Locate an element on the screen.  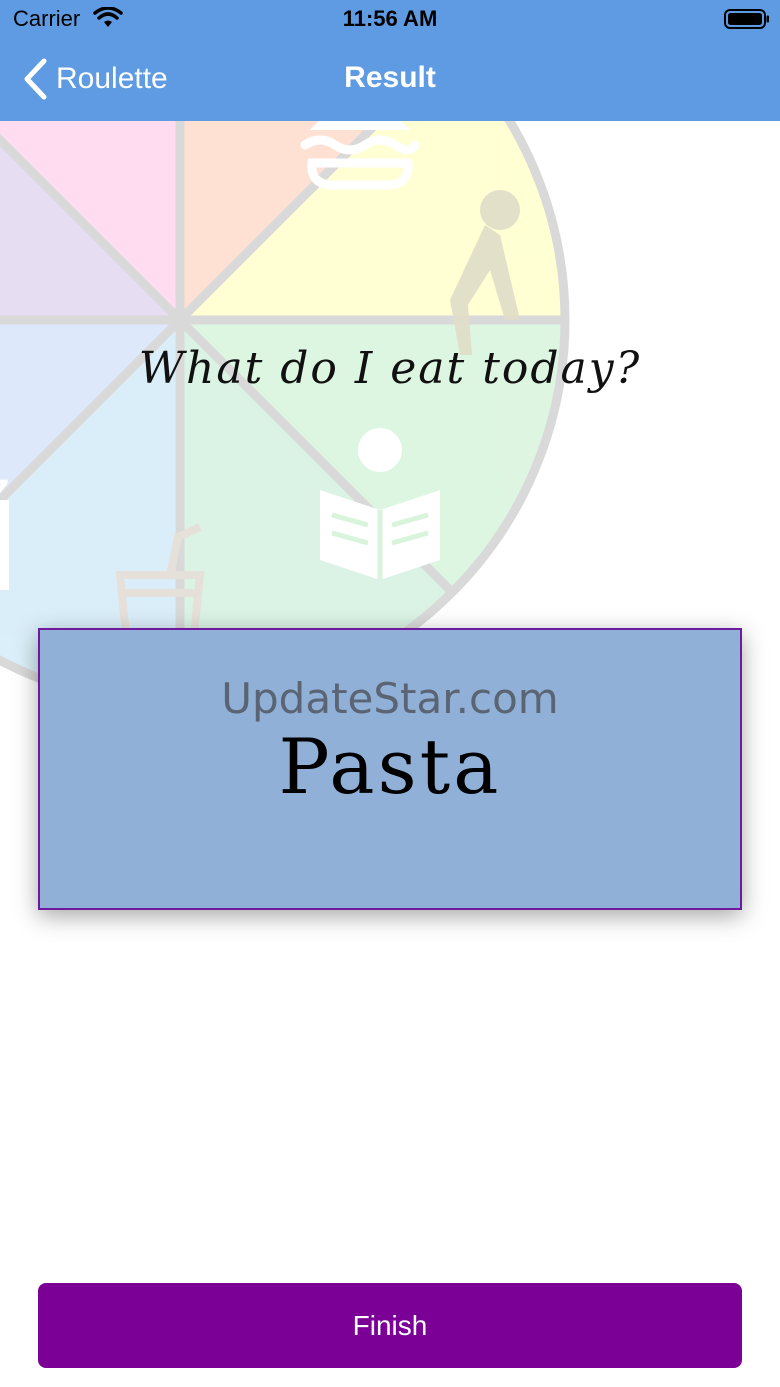
navigation-bar: Roulette Result is located at coordinates (390, 80).